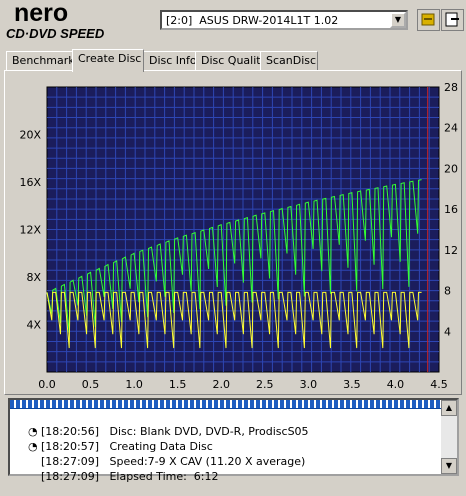 This screenshot has height=496, width=466. I want to click on y-left-tick-label: 16X, so click(30, 182).